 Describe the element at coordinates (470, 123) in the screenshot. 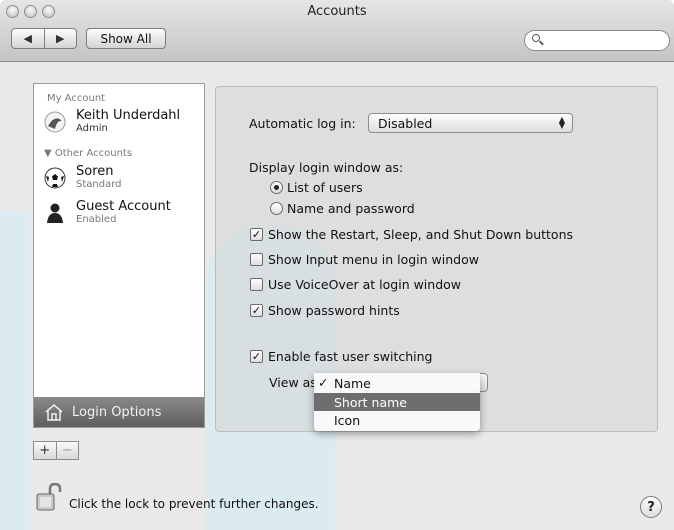

I see `auto-login-popup: Disabled ▲ ▼` at that location.